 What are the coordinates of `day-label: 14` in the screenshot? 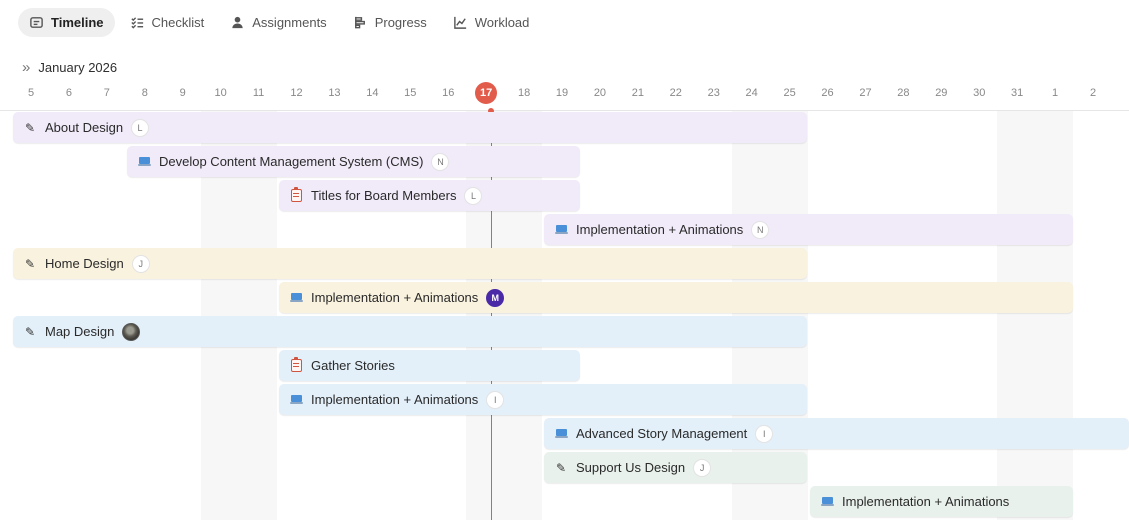 It's located at (372, 93).